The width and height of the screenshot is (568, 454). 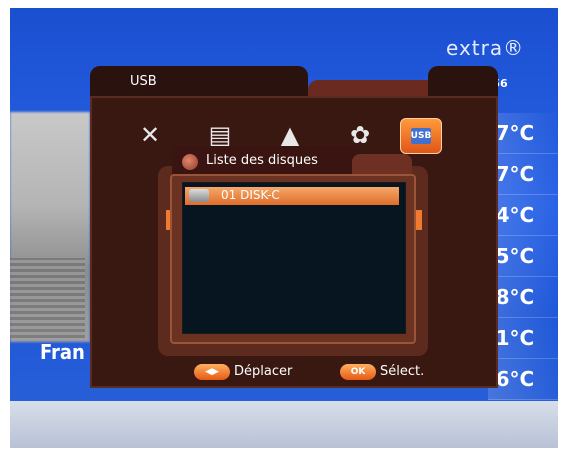 I want to click on disk-list: 01 DISK-C, so click(x=294, y=258).